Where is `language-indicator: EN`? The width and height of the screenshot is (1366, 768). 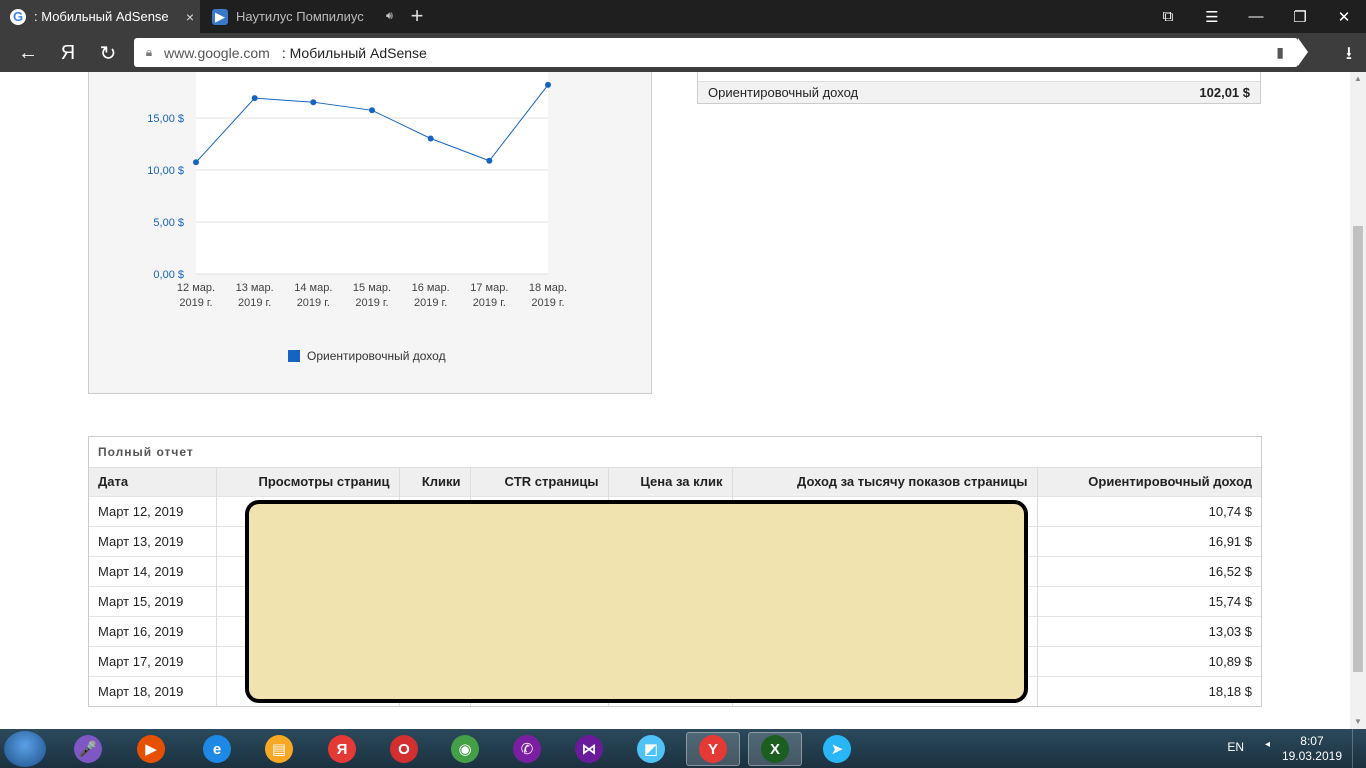 language-indicator: EN is located at coordinates (1235, 747).